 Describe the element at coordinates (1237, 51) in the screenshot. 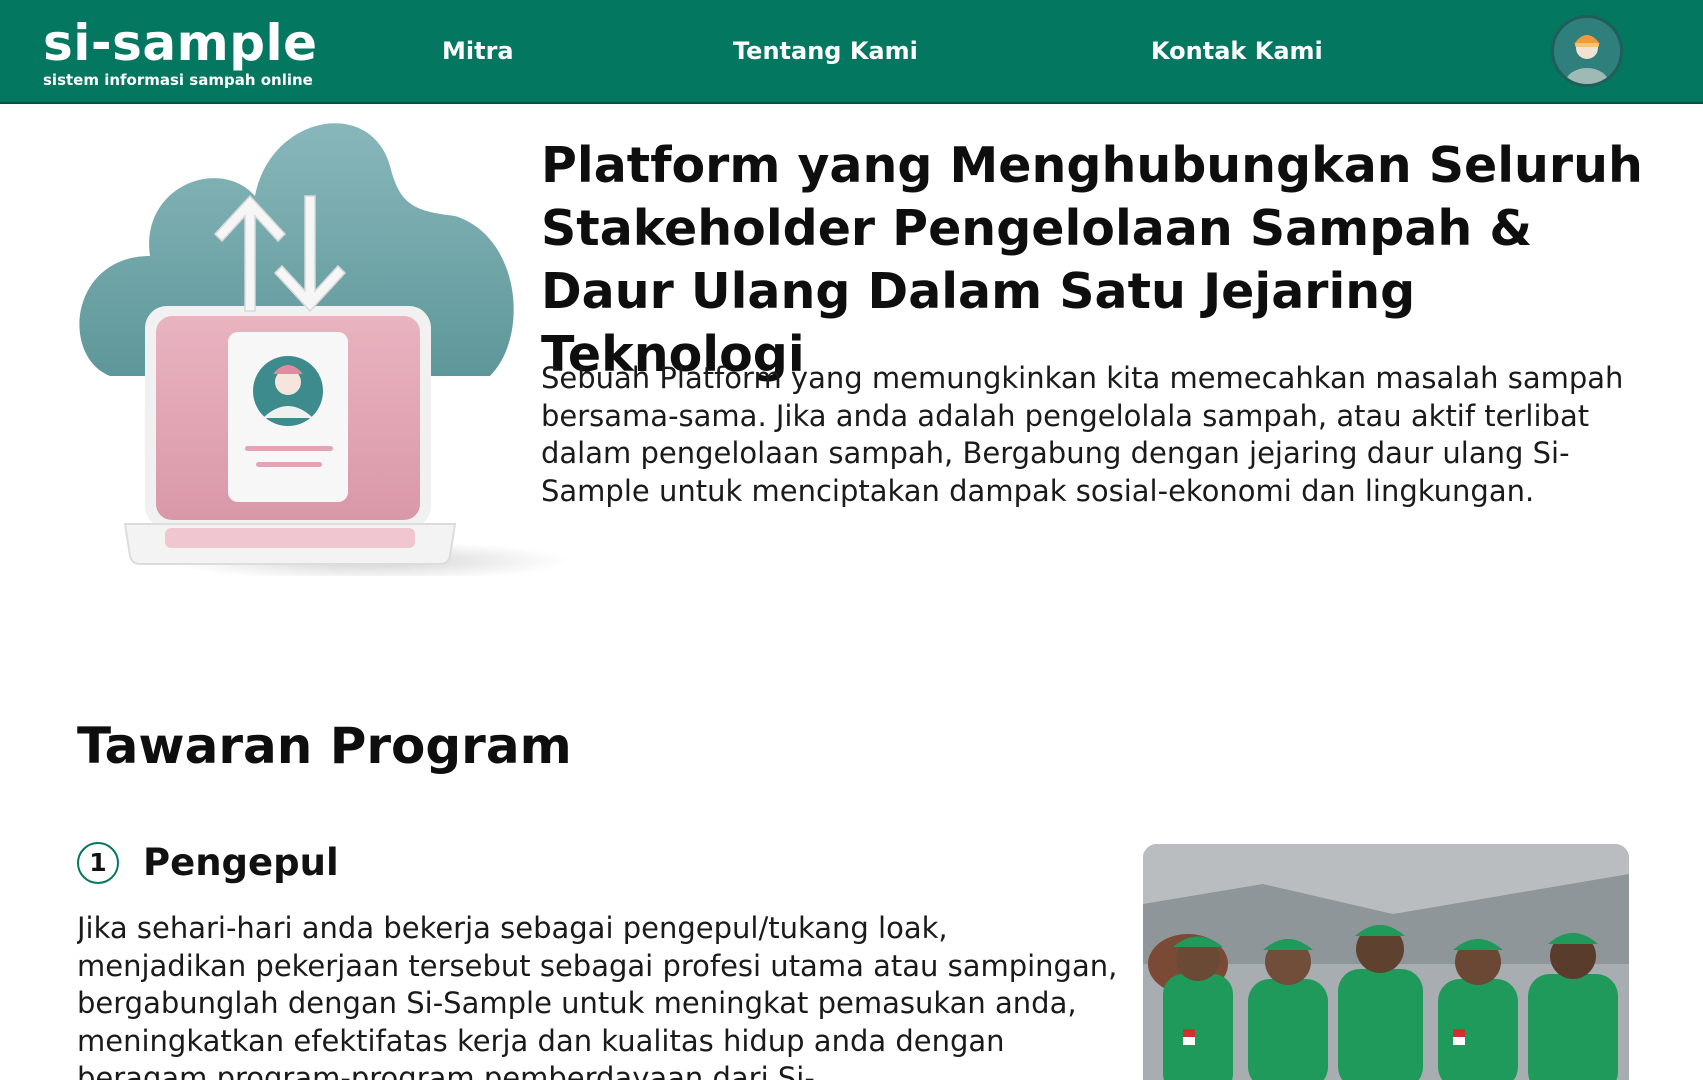

I see `nav-link-kontak-kami: Kontak Kami` at that location.